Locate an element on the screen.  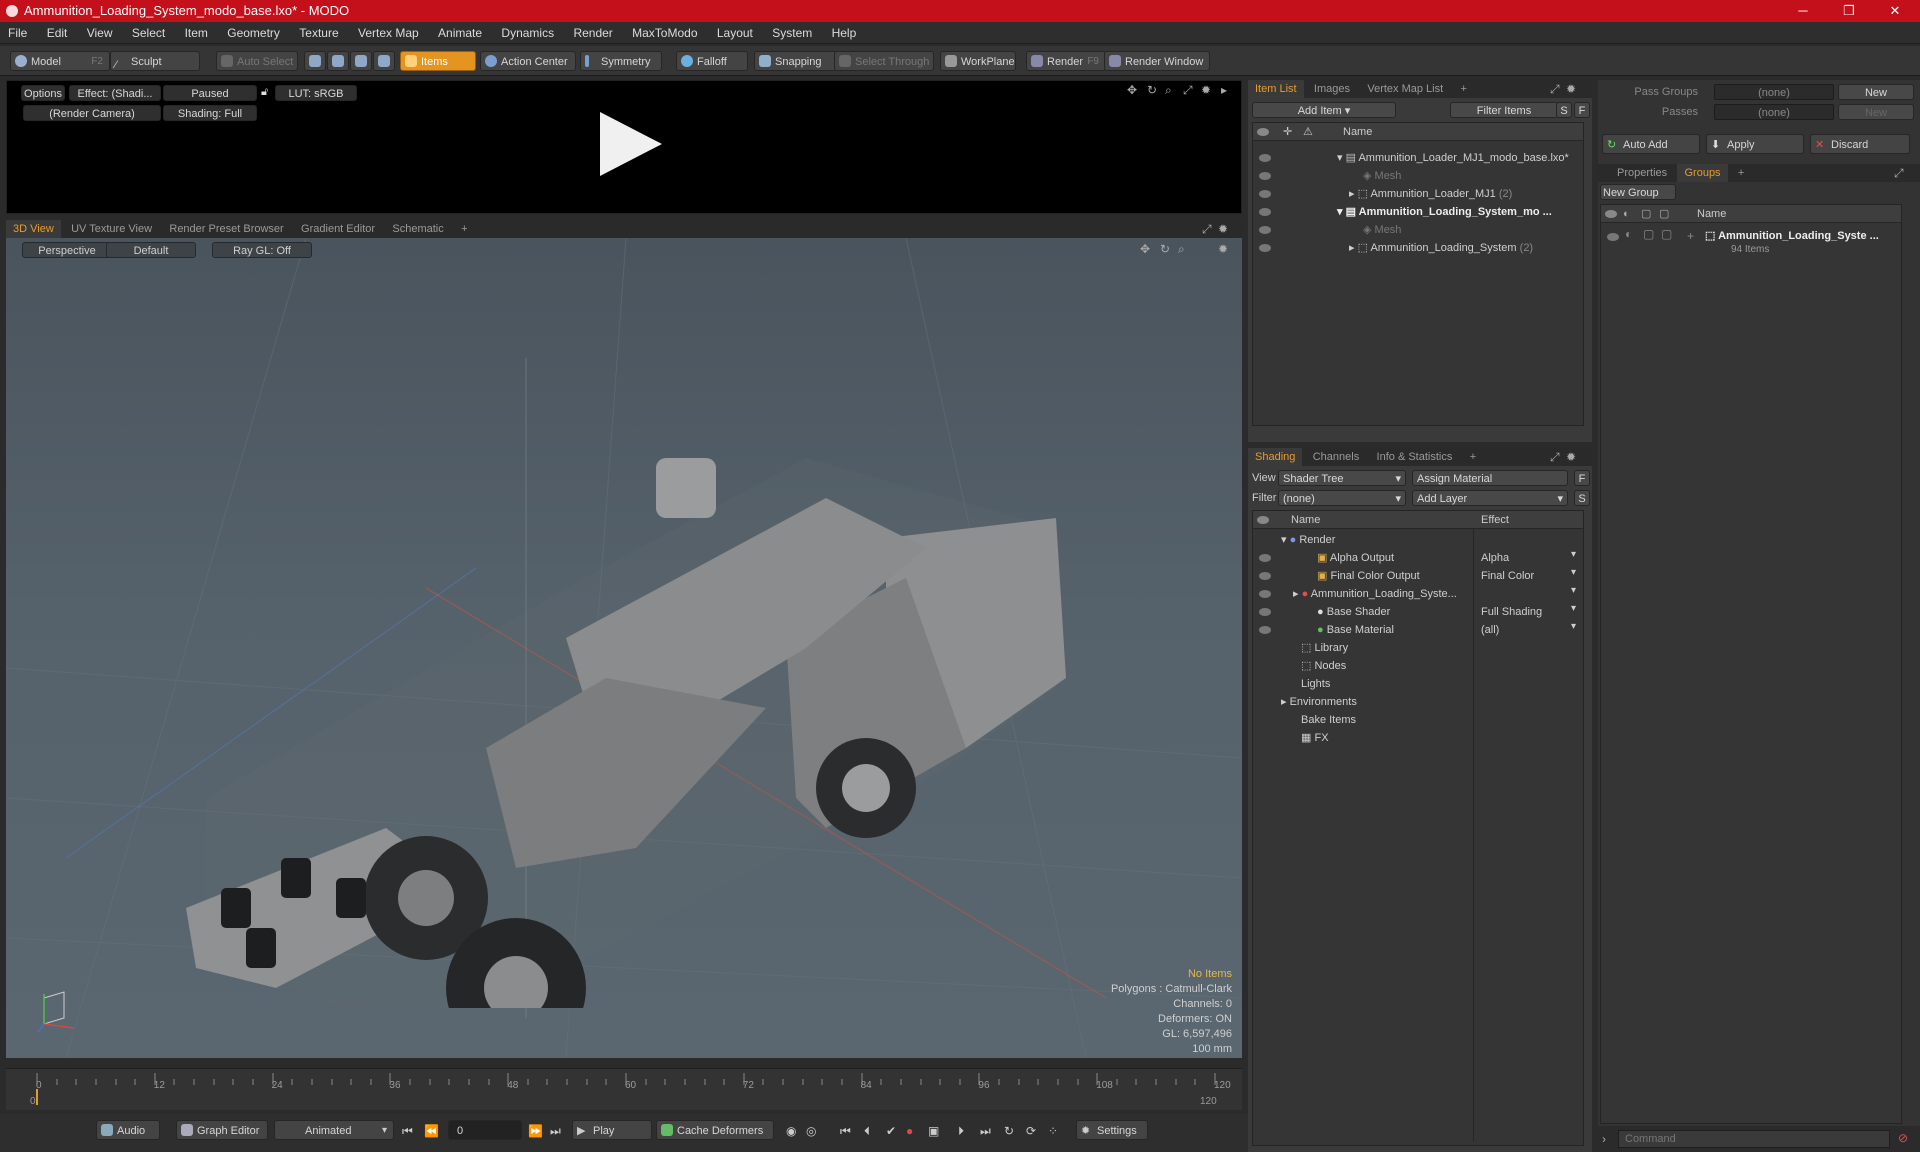
menu-select: Select is located at coordinates (148, 33).